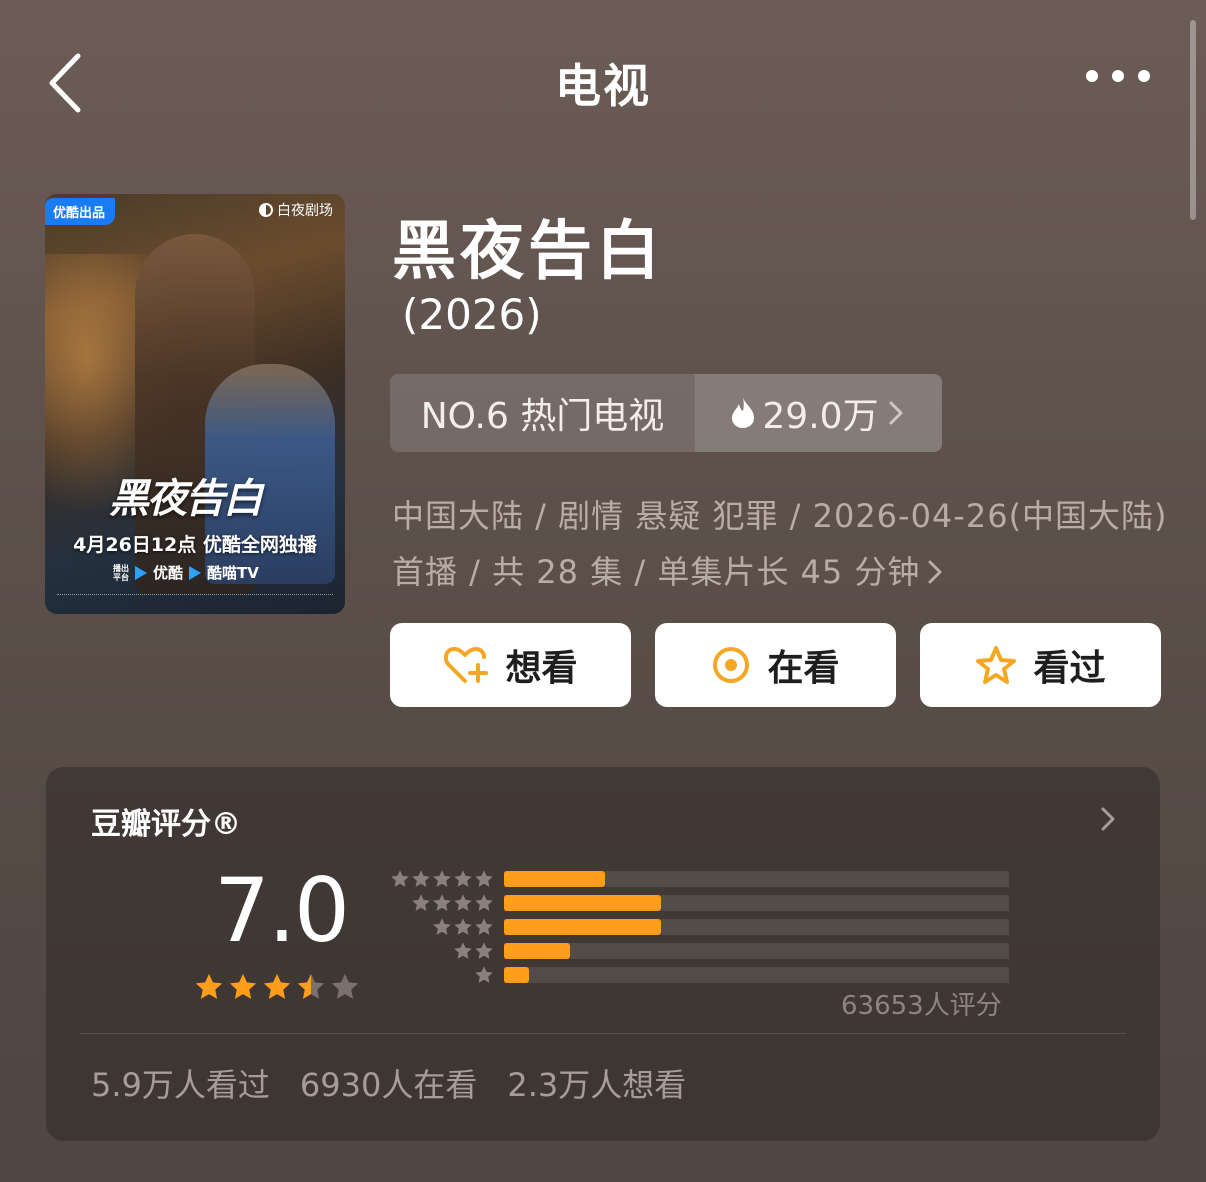  I want to click on poster-date-line: 4月26日12点 优酷全网独播, so click(195, 545).